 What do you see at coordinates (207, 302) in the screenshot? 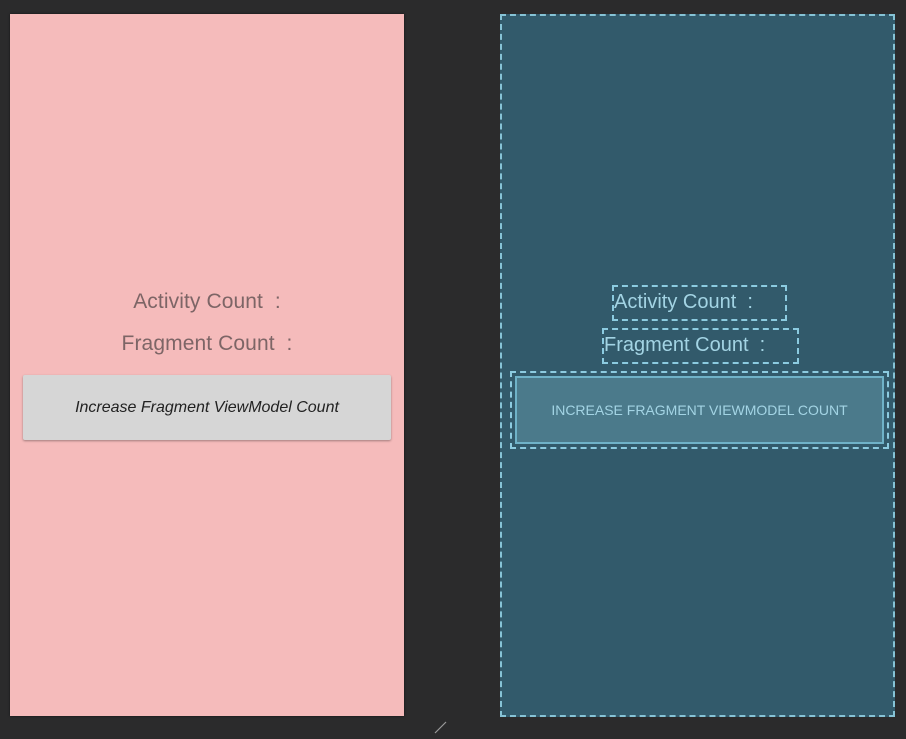
I see `activity-count-label: Activity Count :` at bounding box center [207, 302].